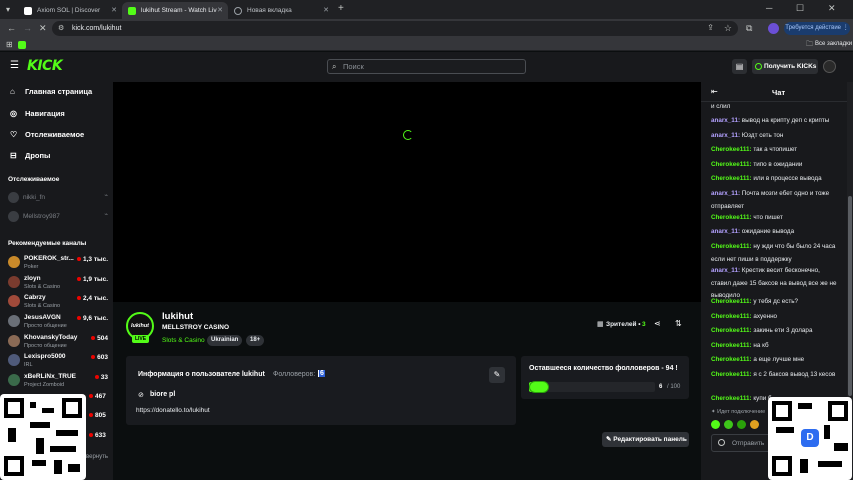  I want to click on edit-panel-label: Редактировать панель, so click(650, 439).